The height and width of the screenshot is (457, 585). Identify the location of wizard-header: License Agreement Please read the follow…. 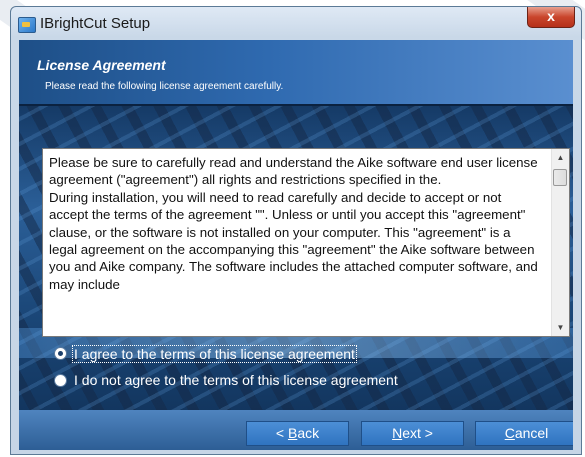
(296, 73).